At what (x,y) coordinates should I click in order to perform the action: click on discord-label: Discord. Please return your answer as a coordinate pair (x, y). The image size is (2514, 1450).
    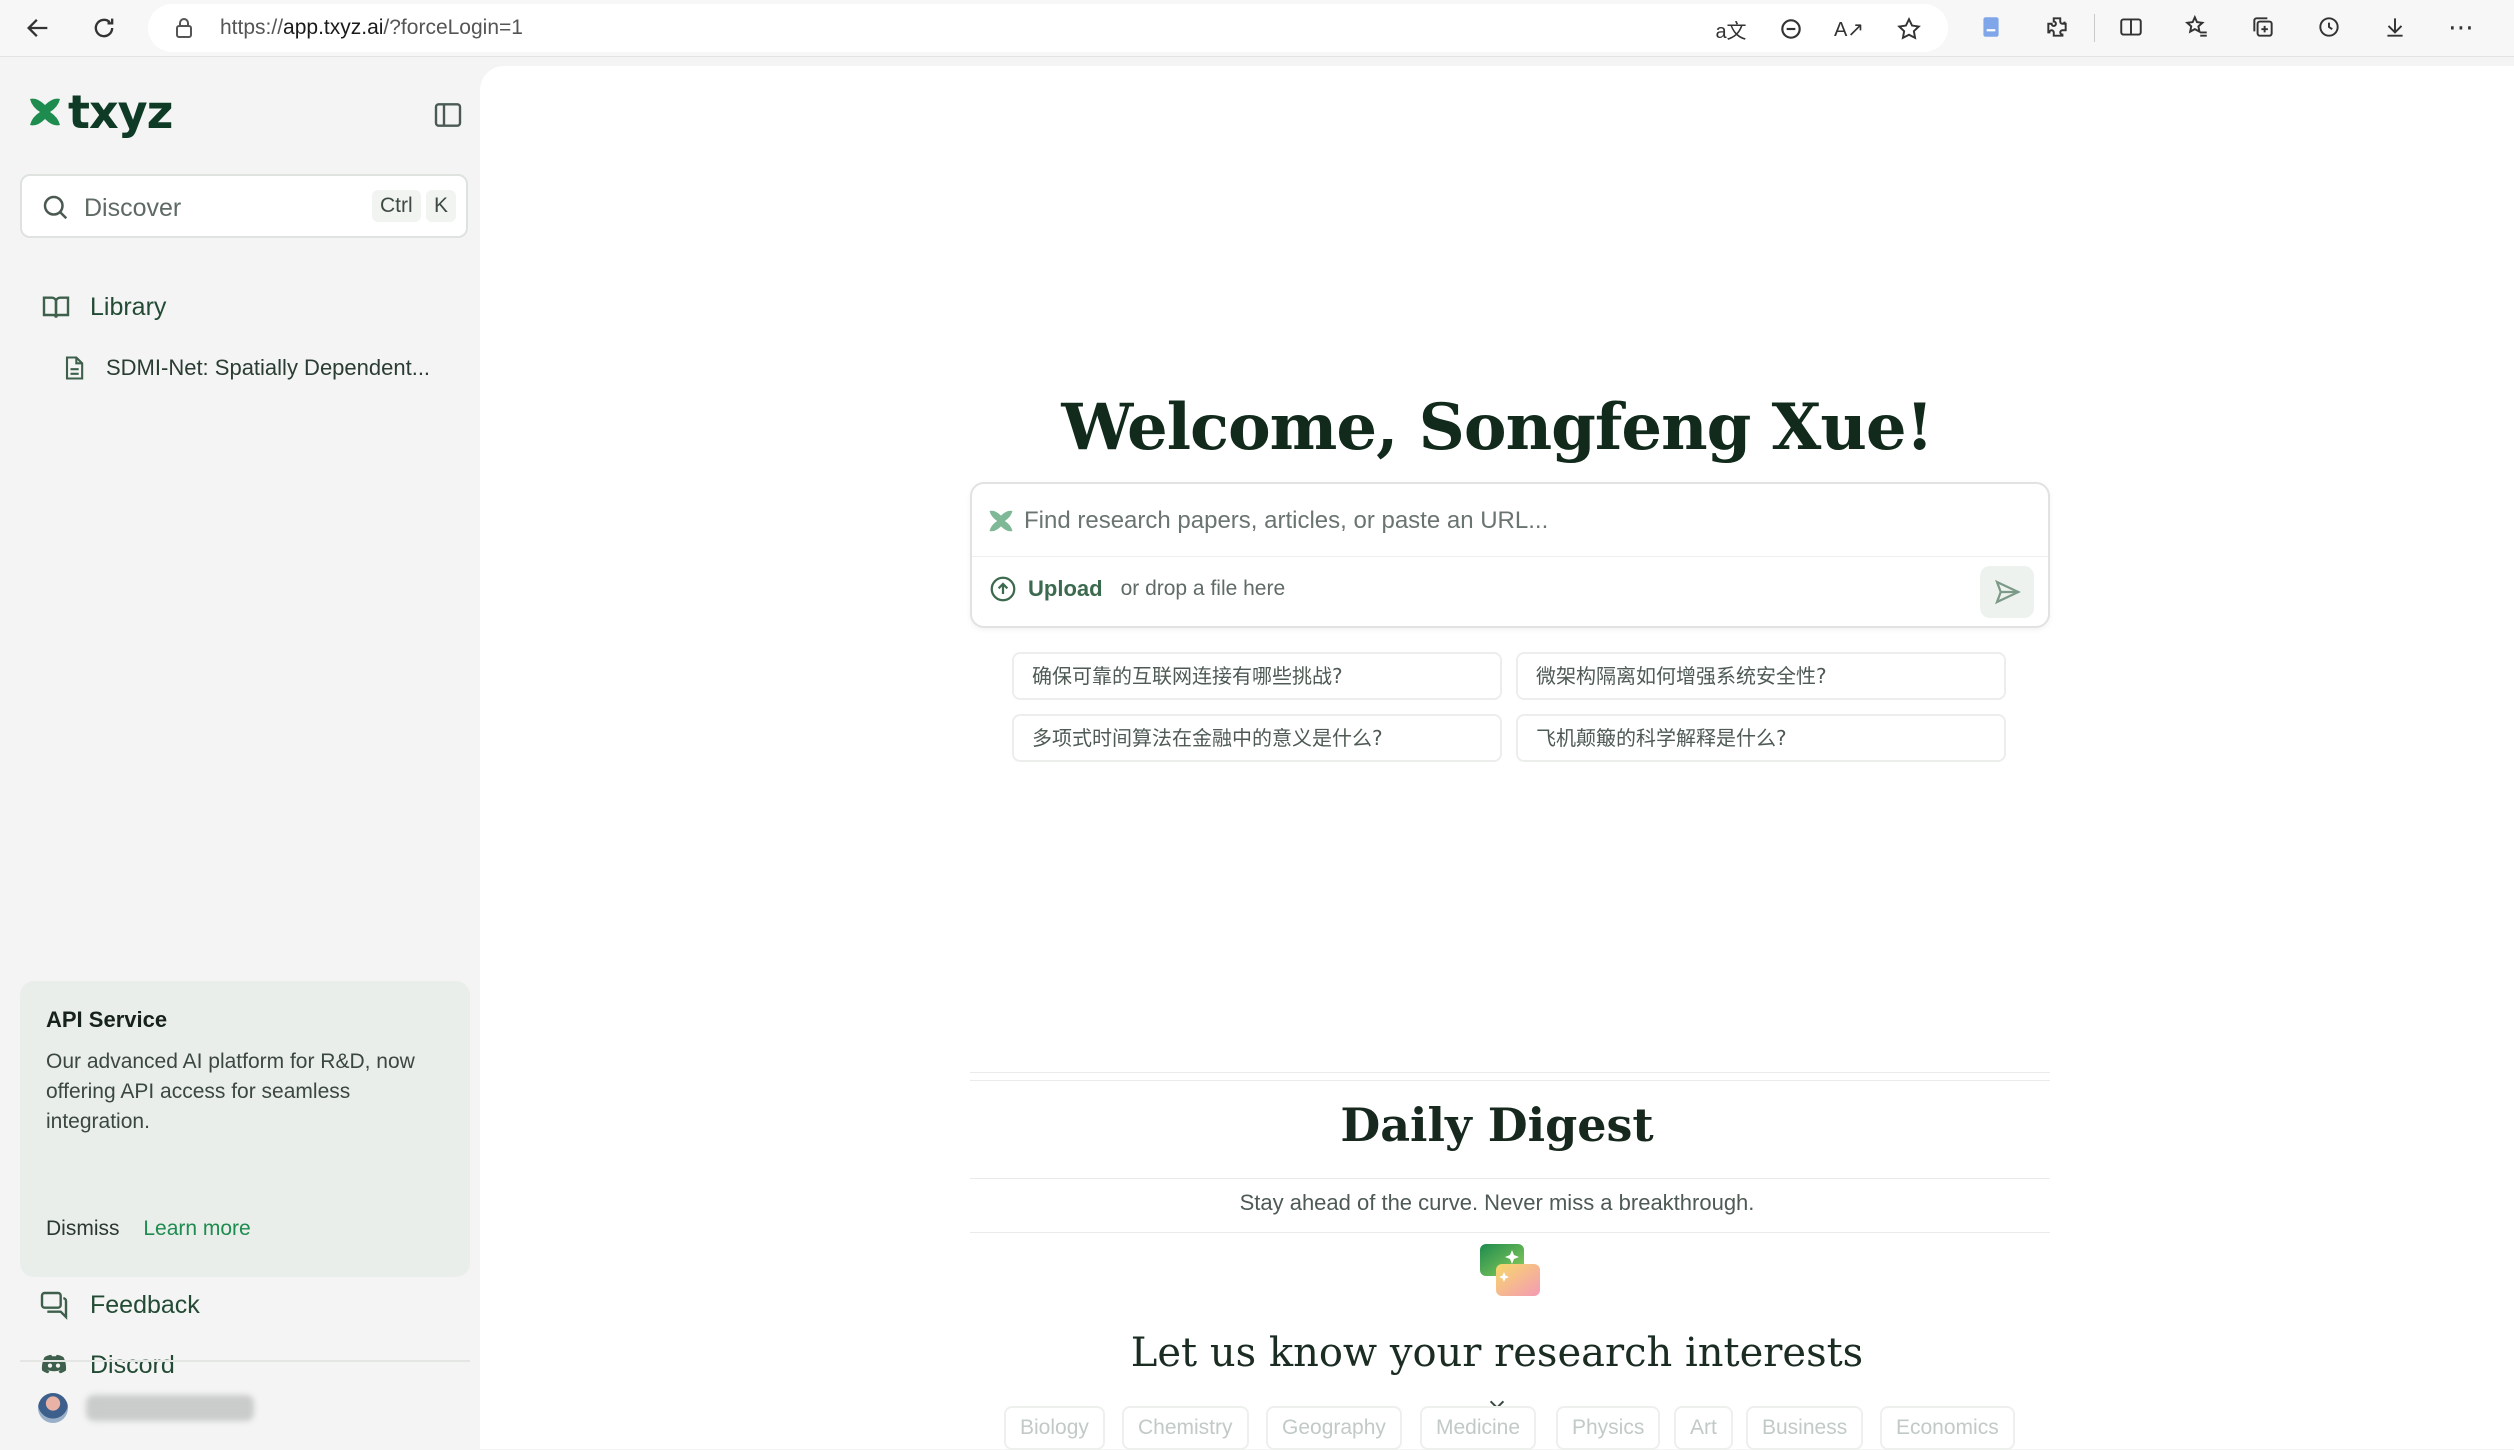
    Looking at the image, I should click on (132, 1364).